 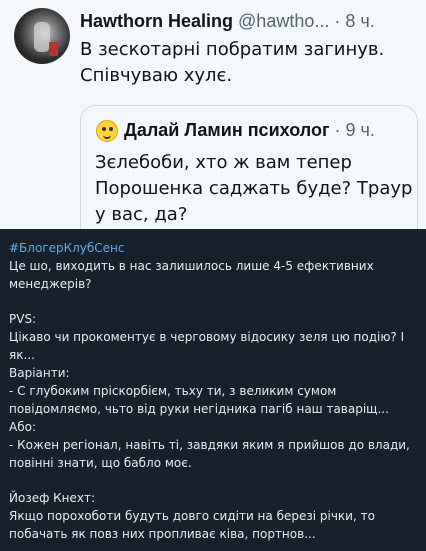 What do you see at coordinates (354, 21) in the screenshot?
I see `tweet-time: · 8 ч.` at bounding box center [354, 21].